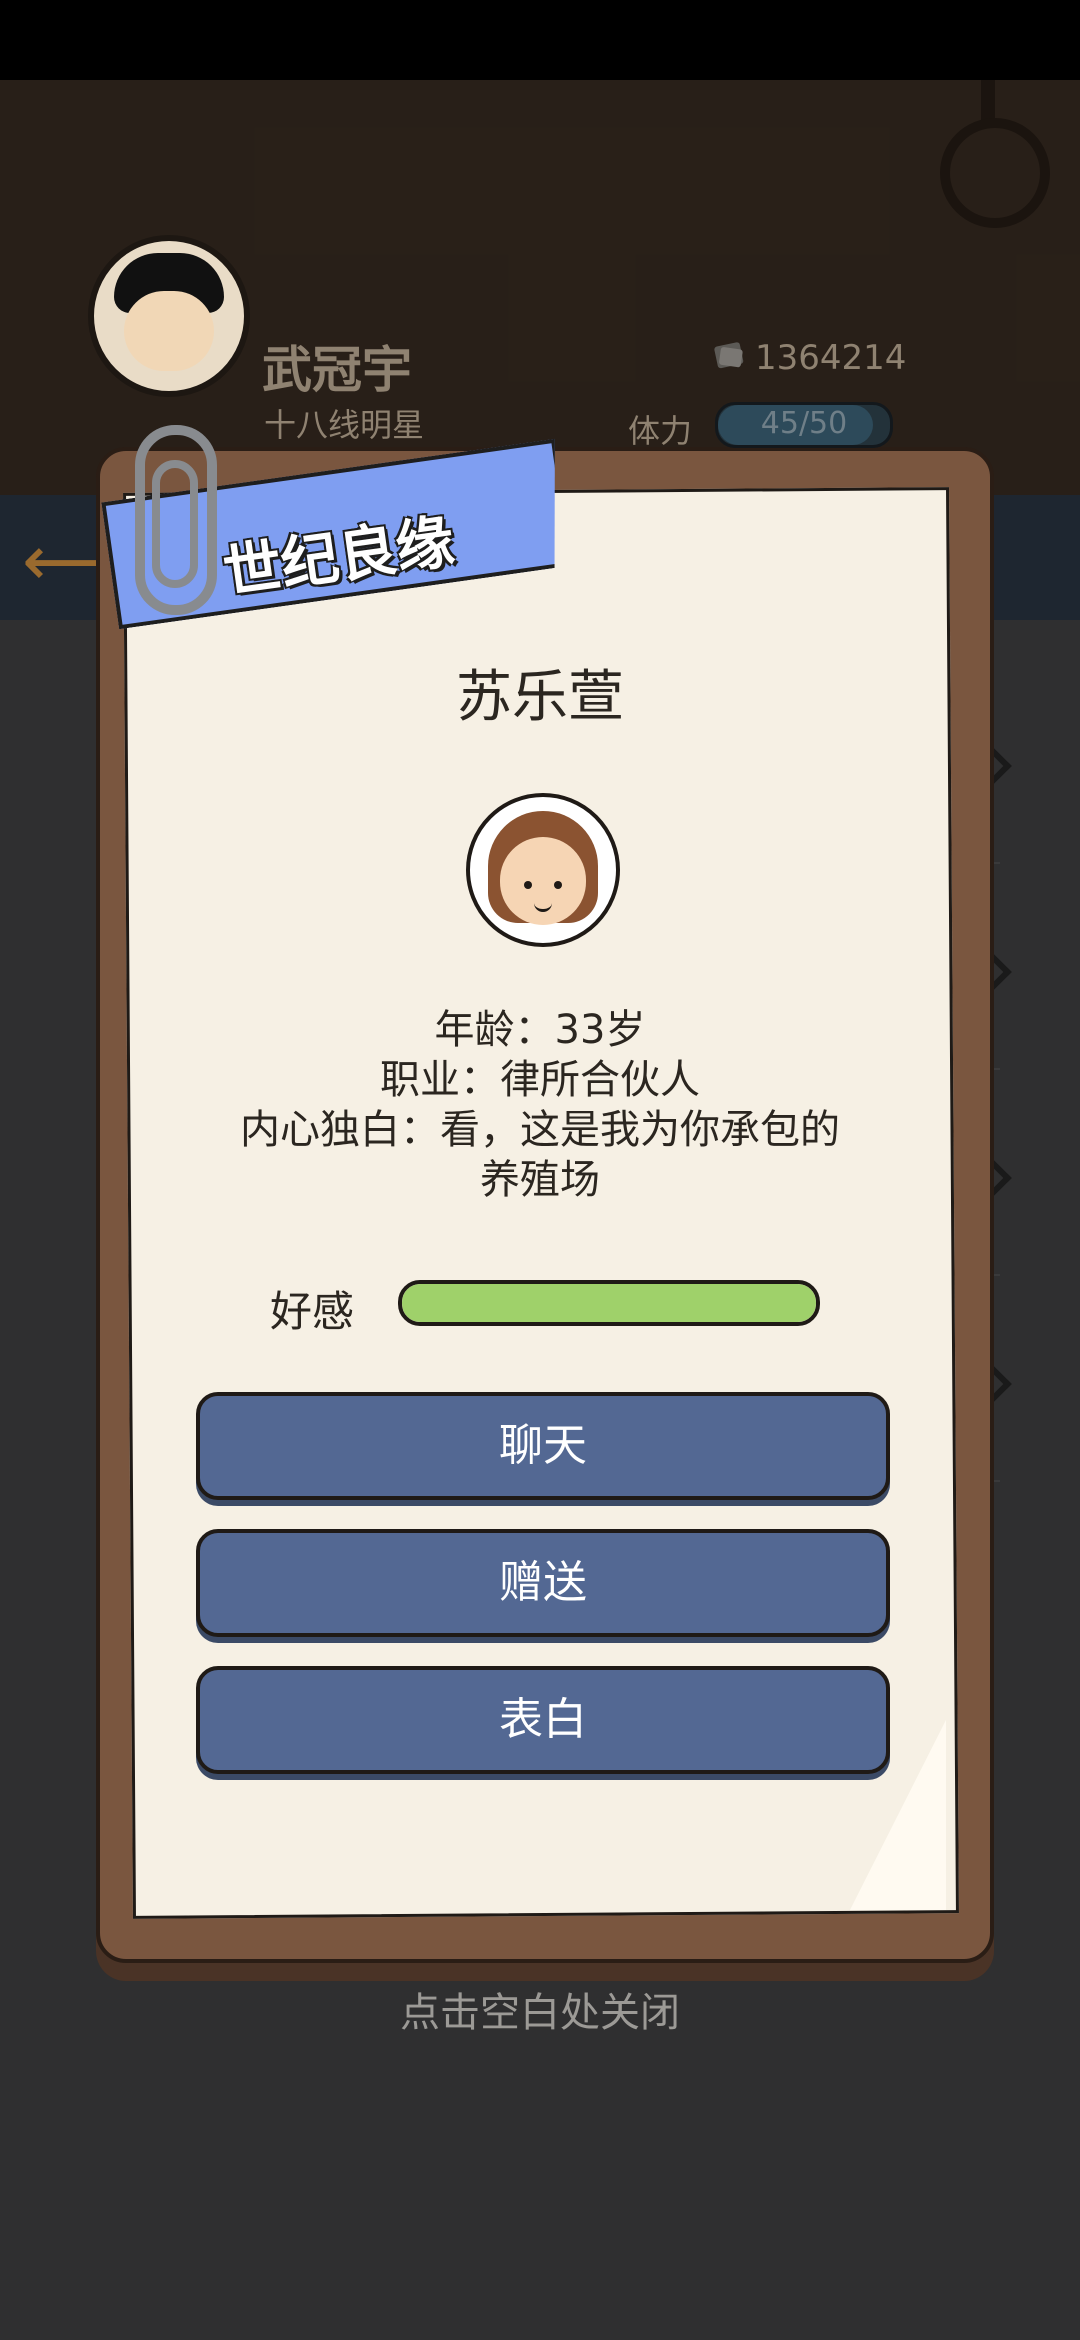  What do you see at coordinates (540, 40) in the screenshot?
I see `status-bar` at bounding box center [540, 40].